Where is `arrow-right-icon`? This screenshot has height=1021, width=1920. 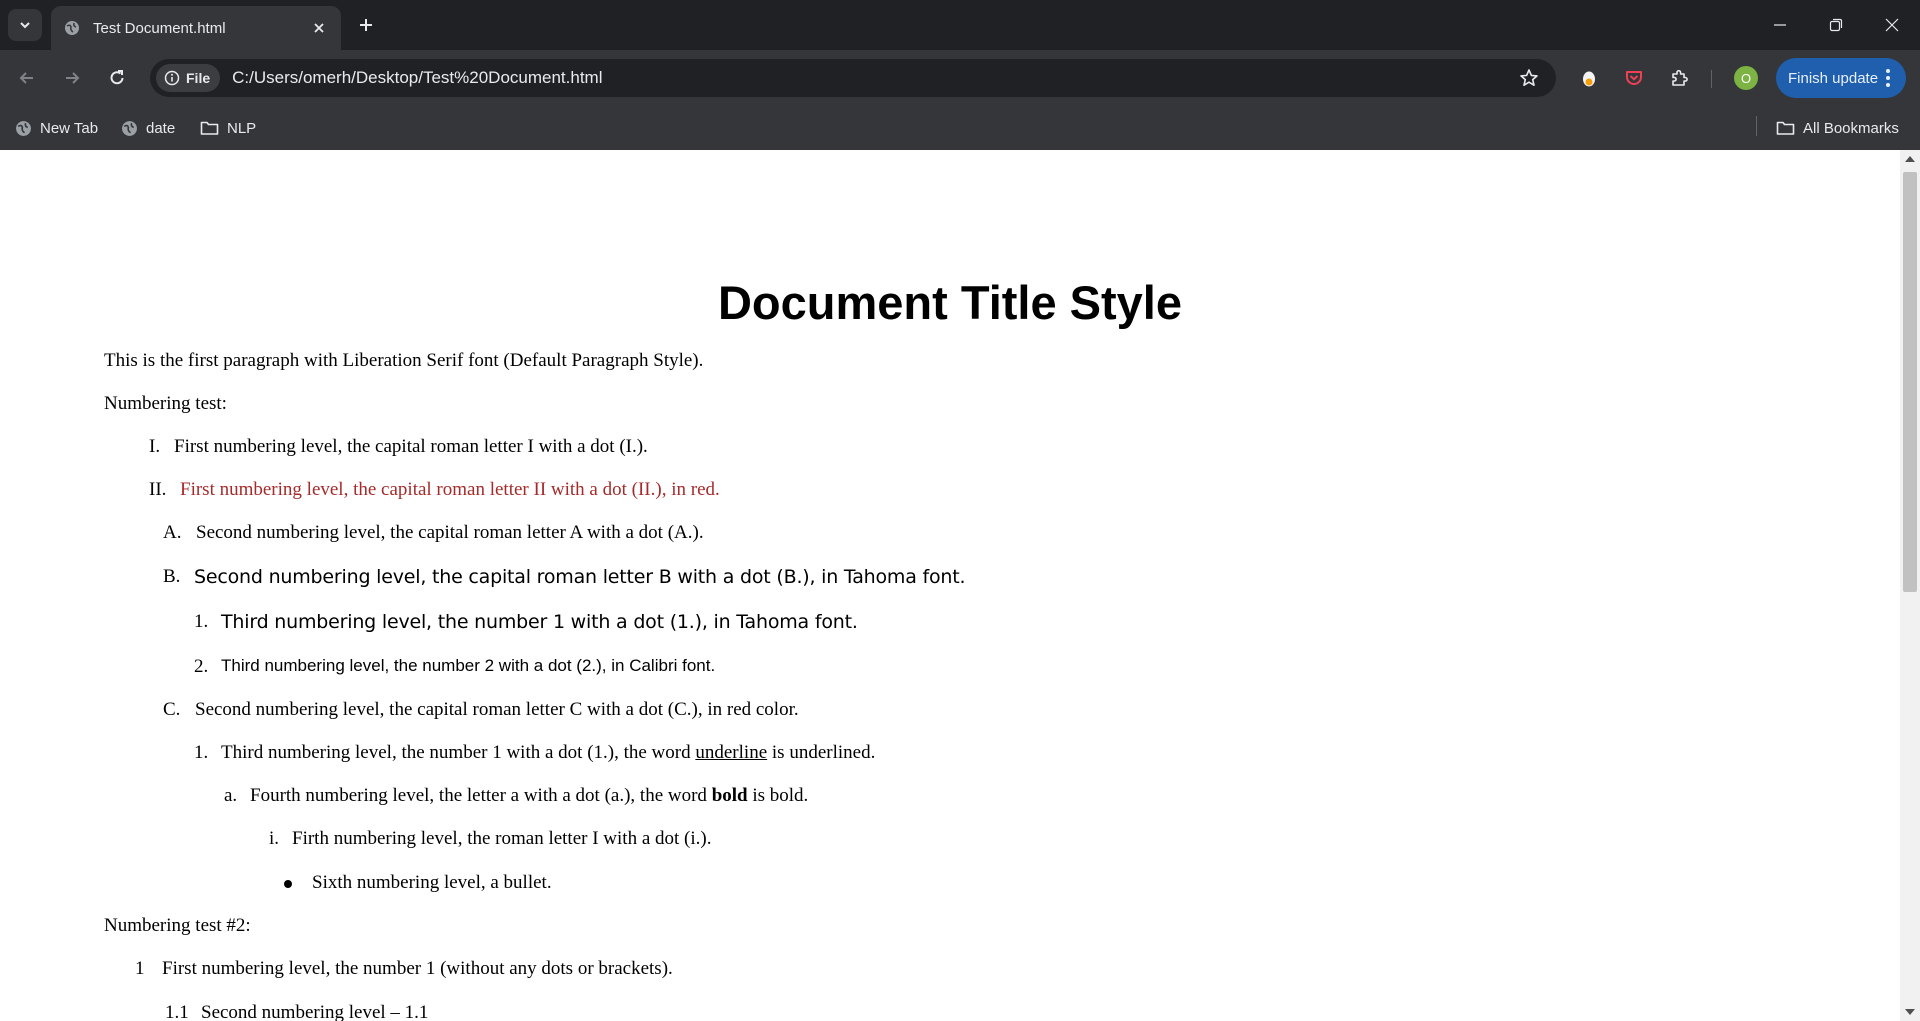 arrow-right-icon is located at coordinates (73, 78).